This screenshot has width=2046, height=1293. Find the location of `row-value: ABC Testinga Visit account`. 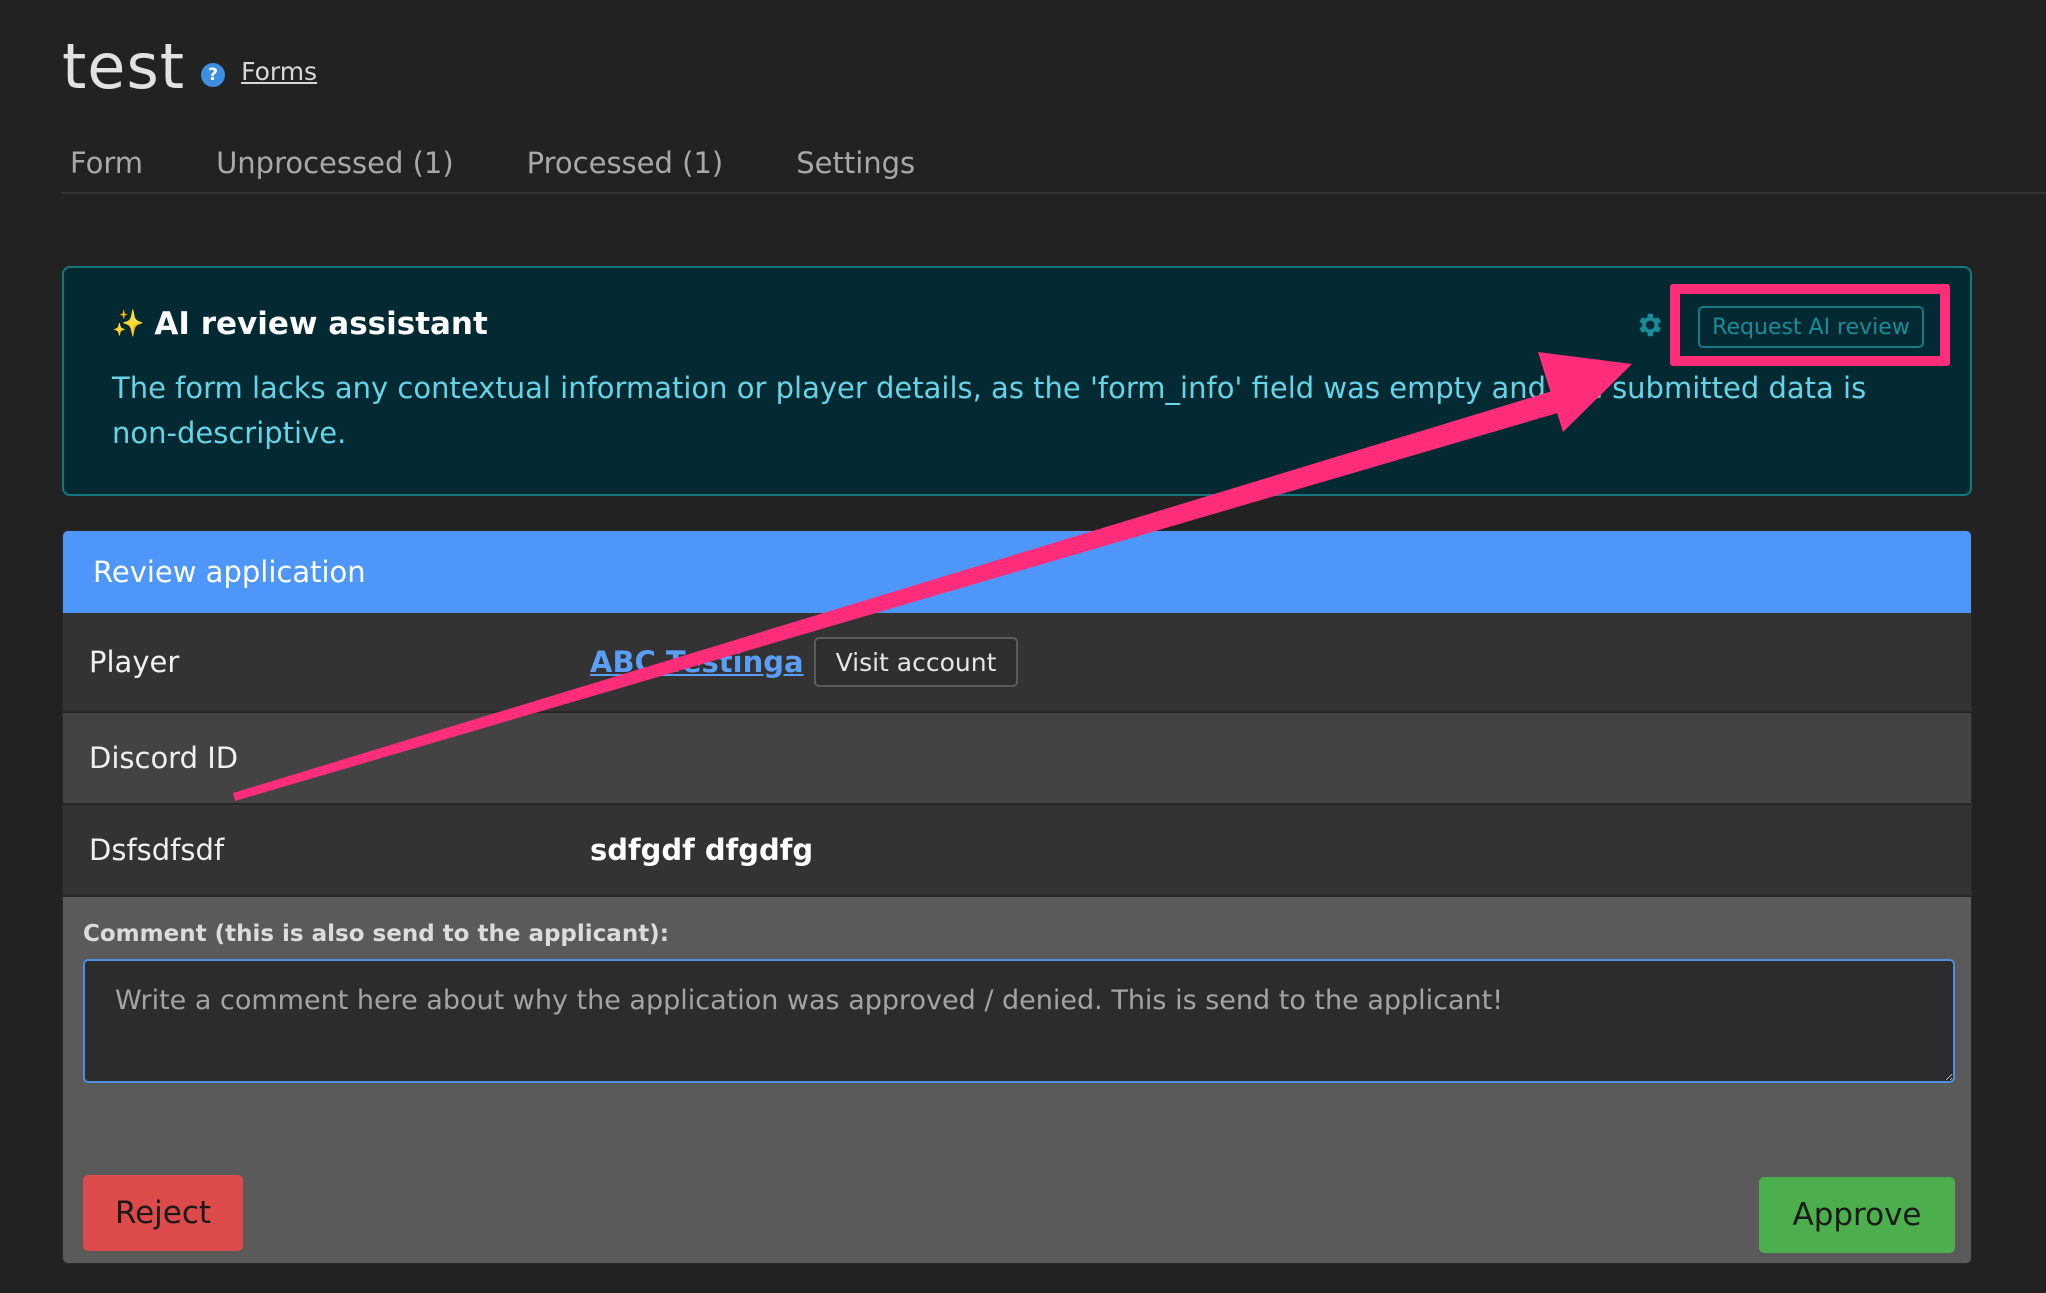

row-value: ABC Testinga Visit account is located at coordinates (804, 662).